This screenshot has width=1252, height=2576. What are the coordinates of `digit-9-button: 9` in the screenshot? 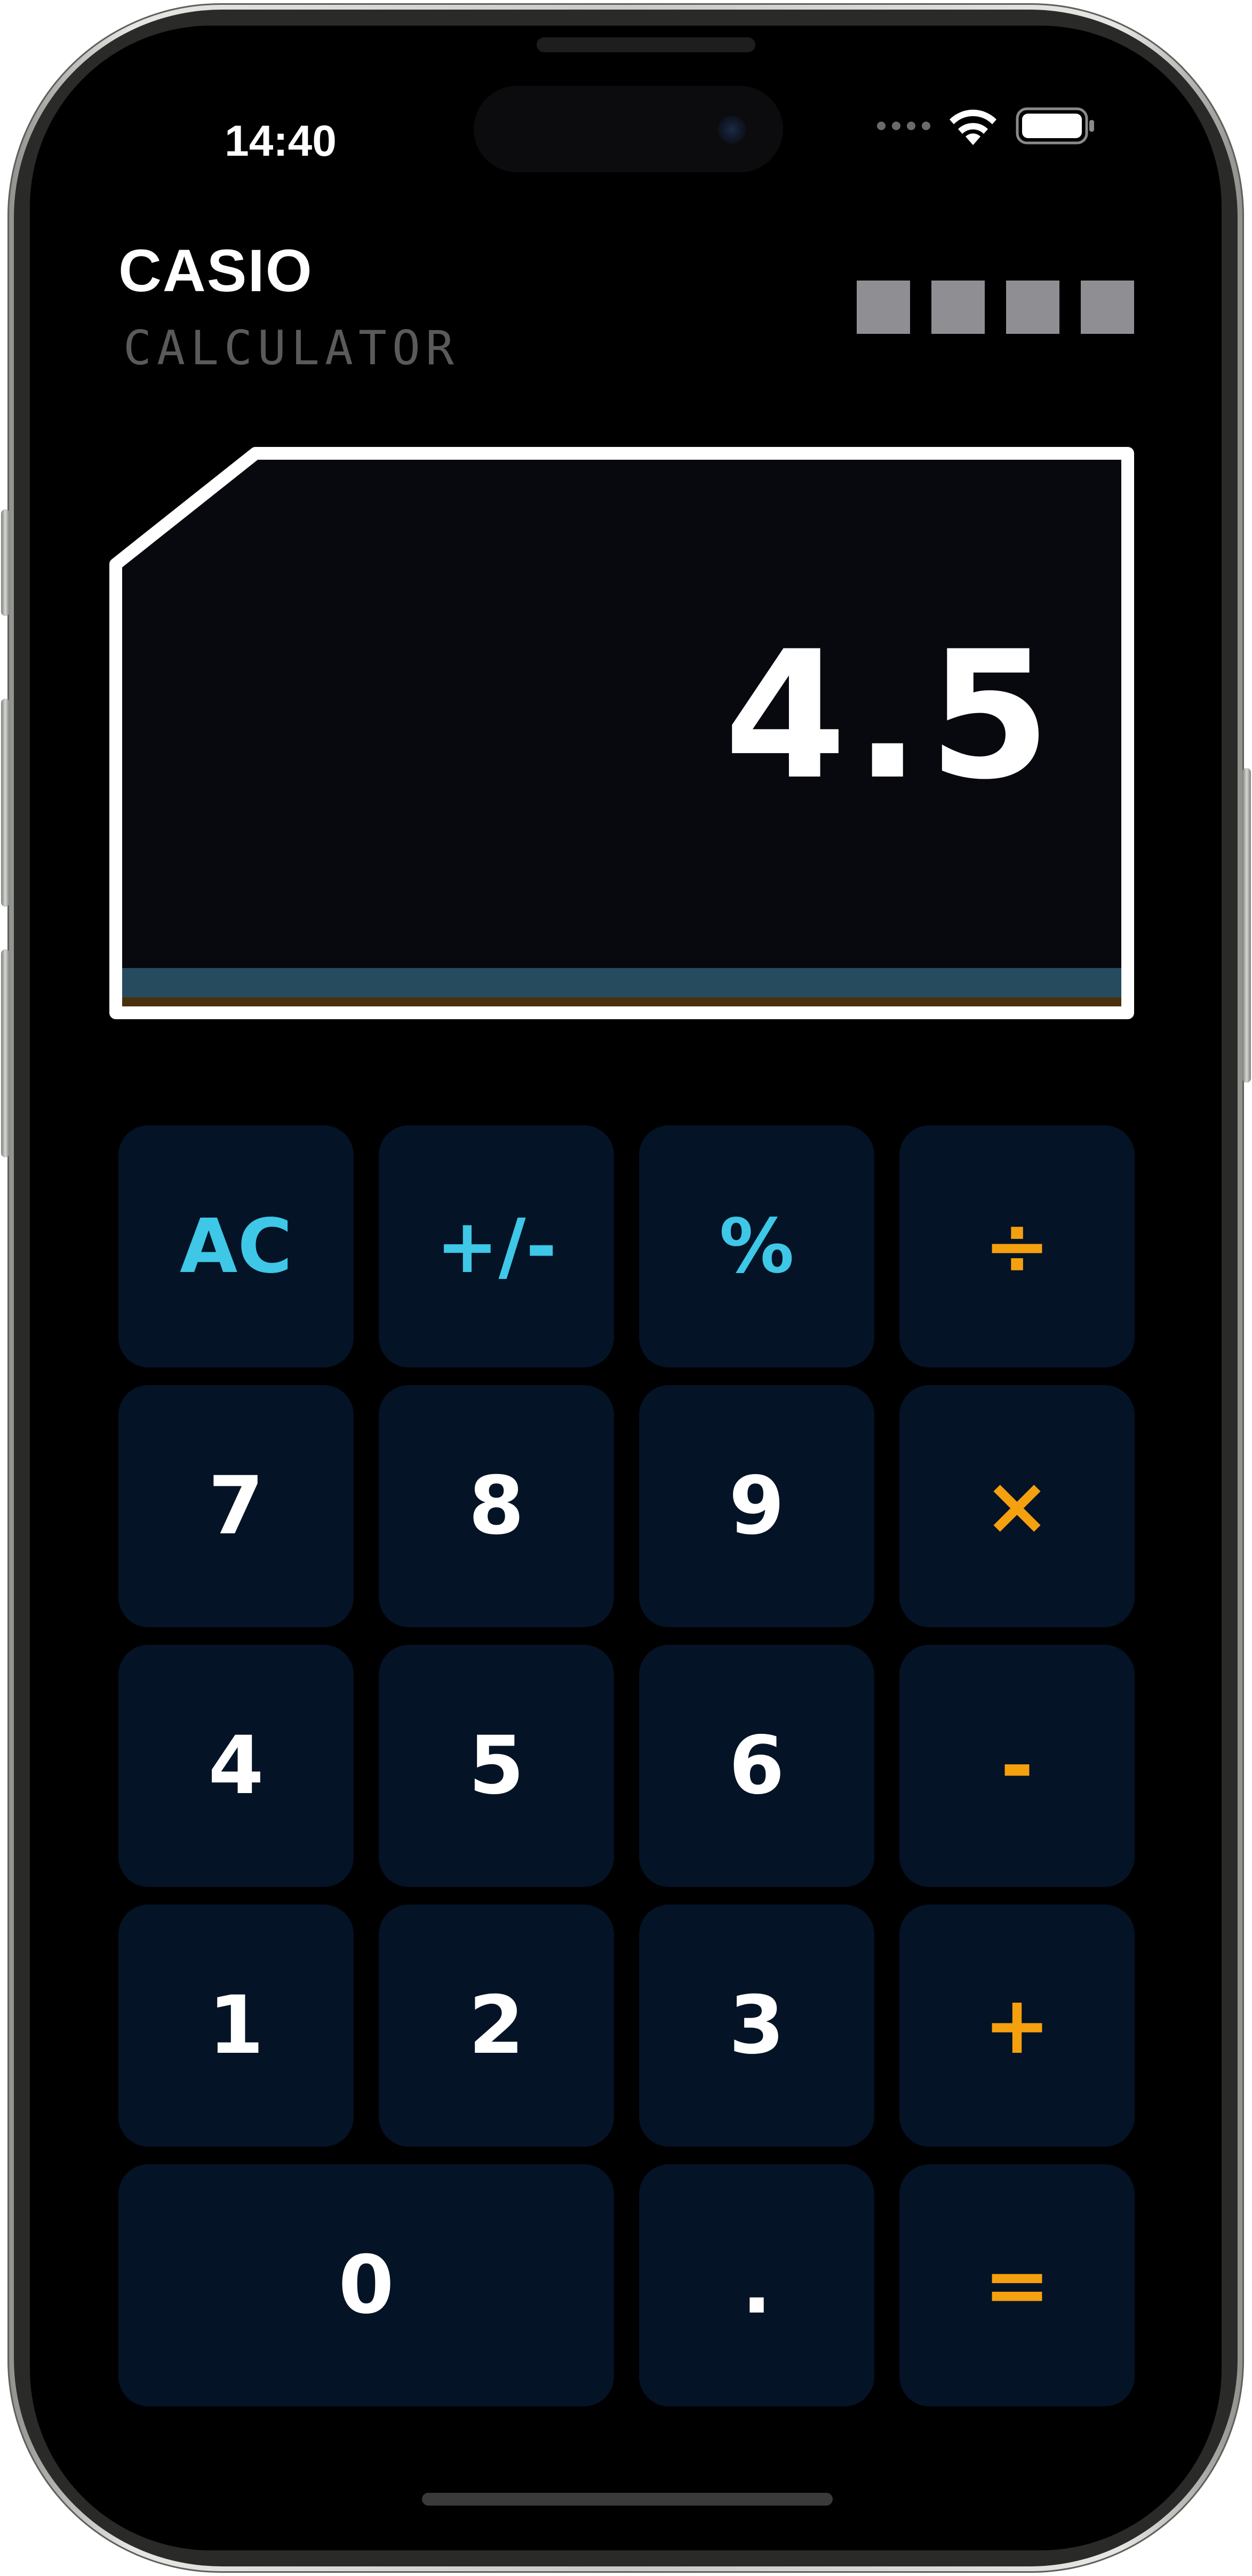 It's located at (756, 1506).